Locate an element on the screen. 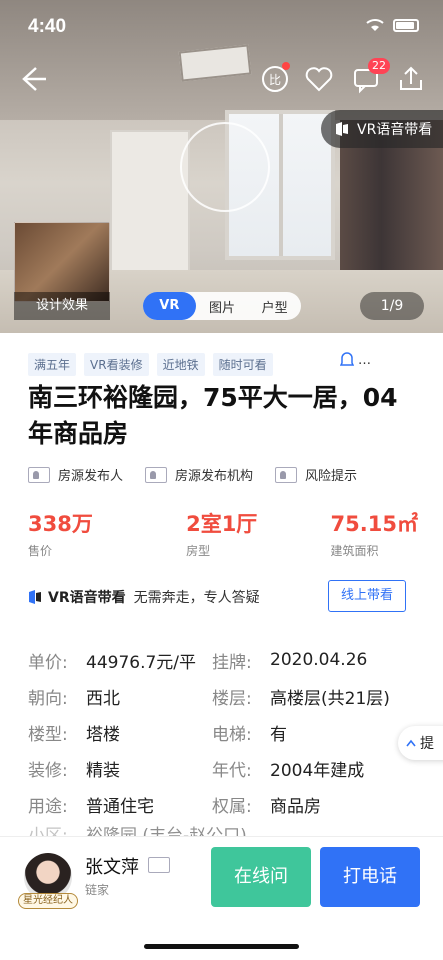  stat-label: 售价 is located at coordinates (40, 551).